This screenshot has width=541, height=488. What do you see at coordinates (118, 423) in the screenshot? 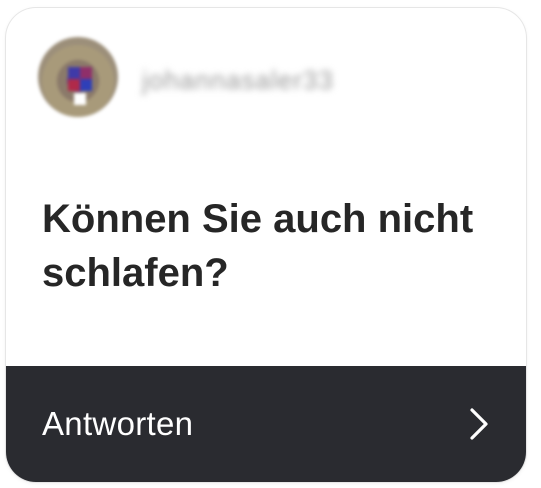
I see `reply-button-label: Antworten` at bounding box center [118, 423].